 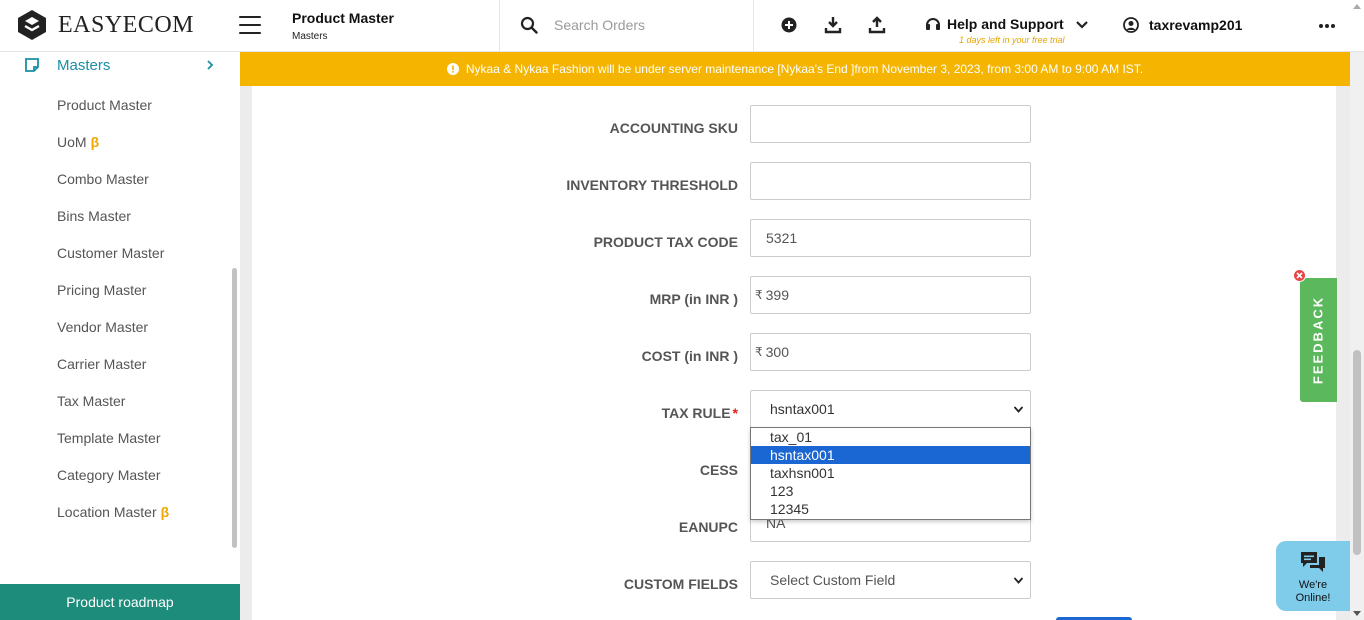 I want to click on sidebar-item-combo-master: Combo Master, so click(x=105, y=179).